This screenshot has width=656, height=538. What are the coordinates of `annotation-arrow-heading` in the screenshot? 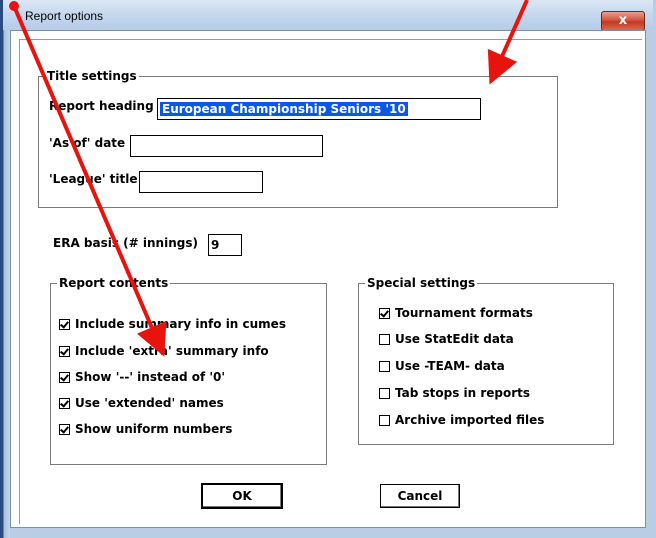 It's located at (508, 42).